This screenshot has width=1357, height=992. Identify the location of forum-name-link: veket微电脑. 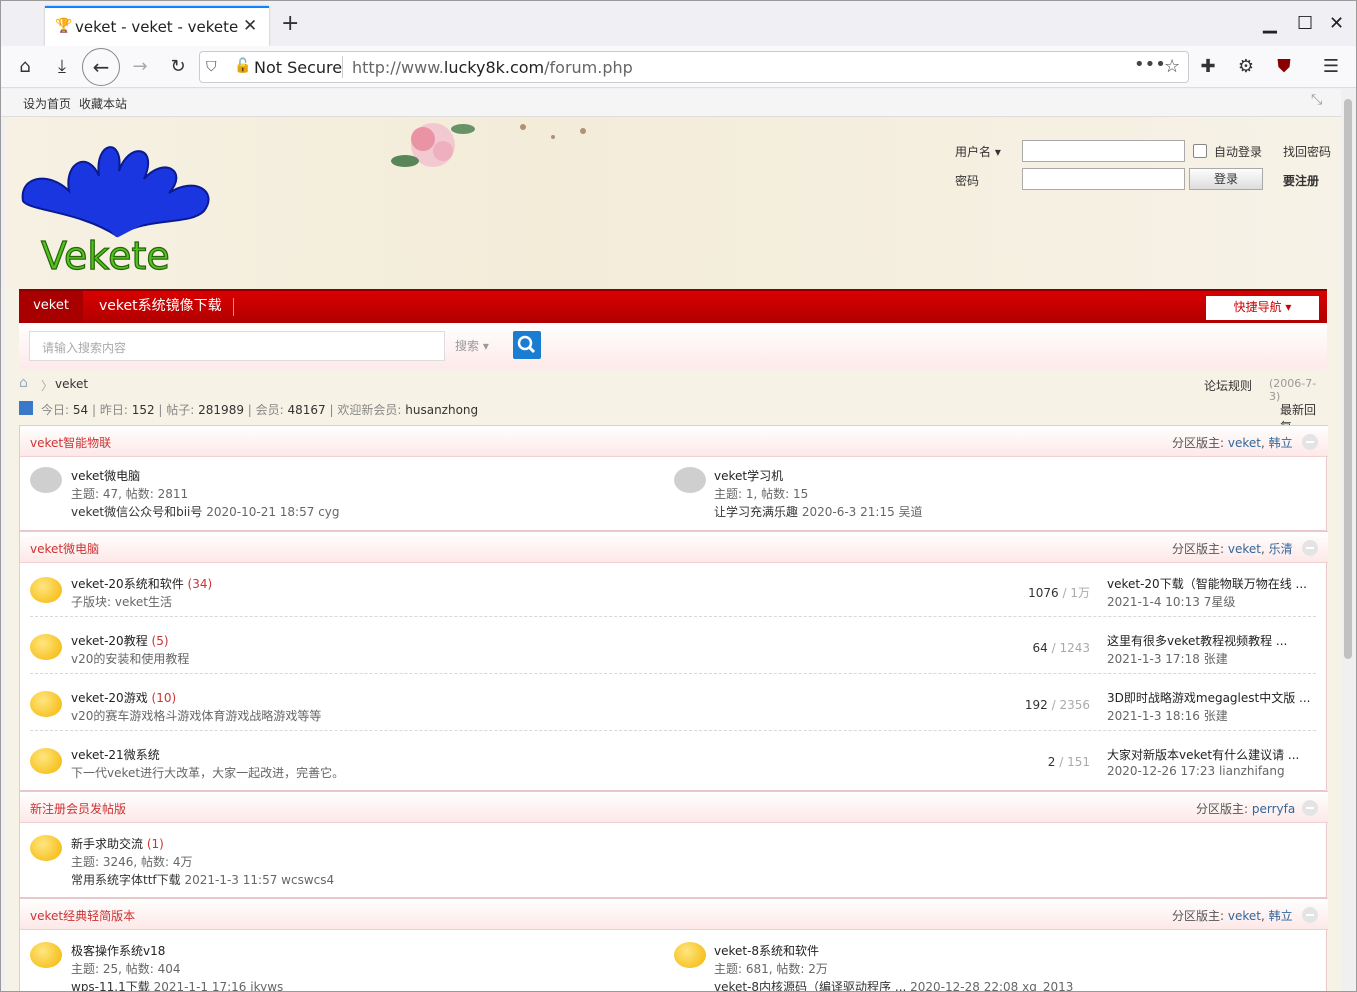
(105, 475).